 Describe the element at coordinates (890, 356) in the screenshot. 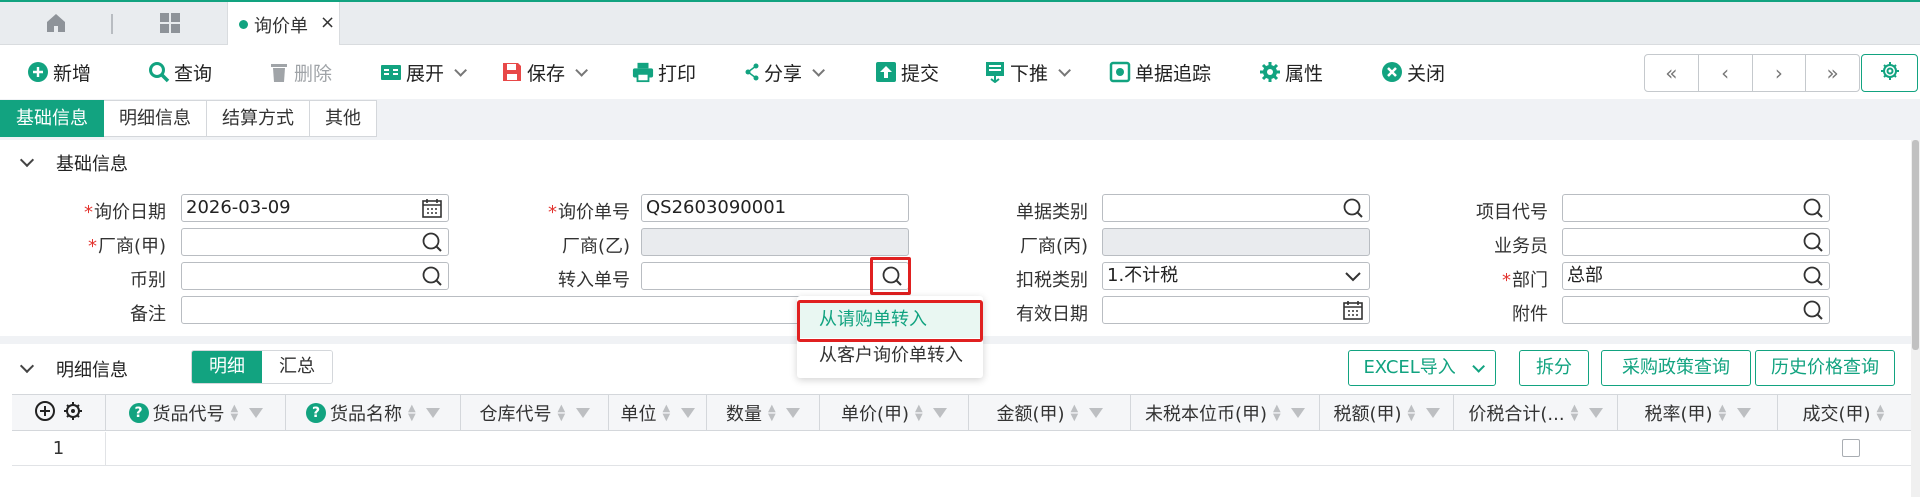

I see `menu-item-from-customer-inquiry: 从客户询价单转入` at that location.